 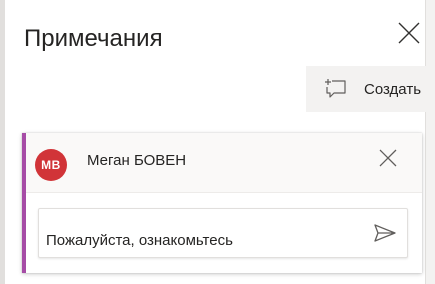 I want to click on pane-title: Примечания, so click(x=93, y=38).